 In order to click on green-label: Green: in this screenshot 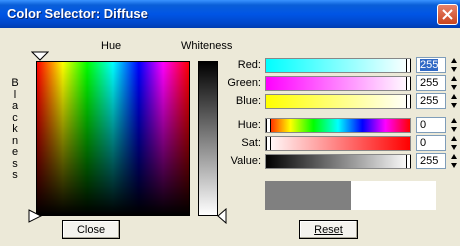, I will do `click(244, 83)`.